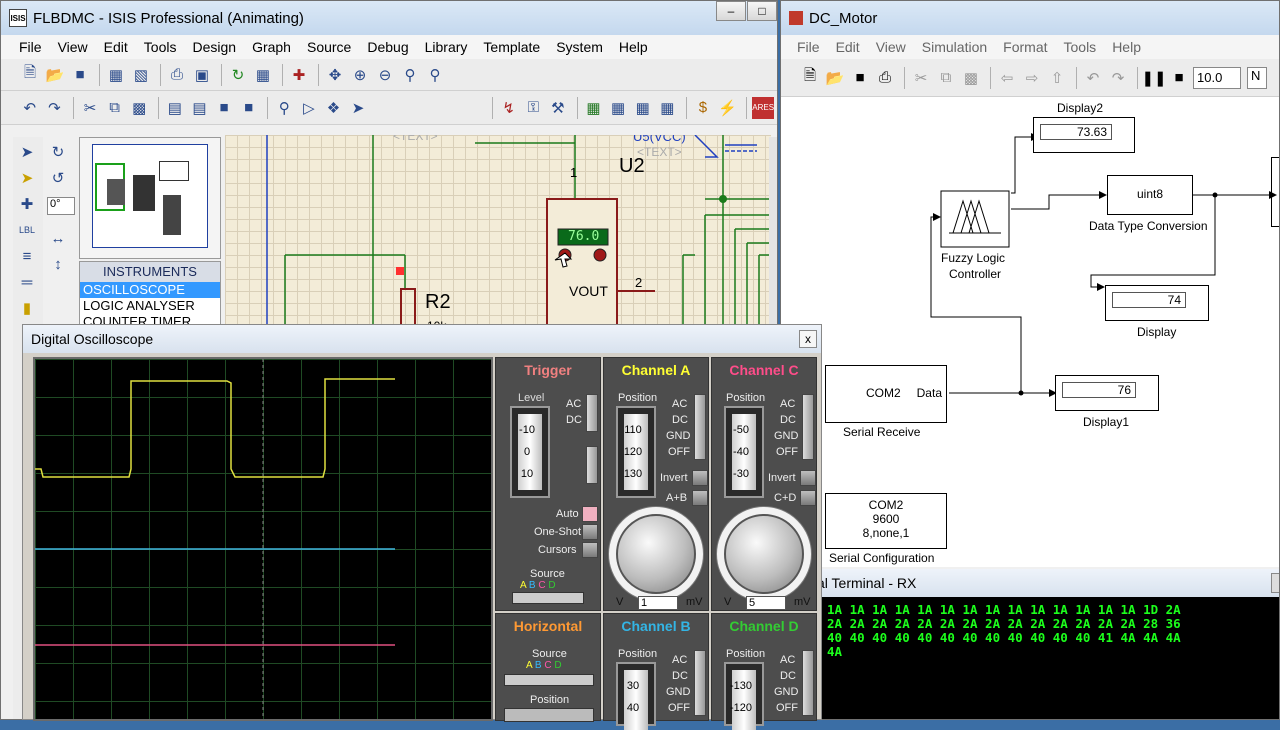  Describe the element at coordinates (744, 452) in the screenshot. I see `channel-c-position-slider: -50 -40 -30` at that location.